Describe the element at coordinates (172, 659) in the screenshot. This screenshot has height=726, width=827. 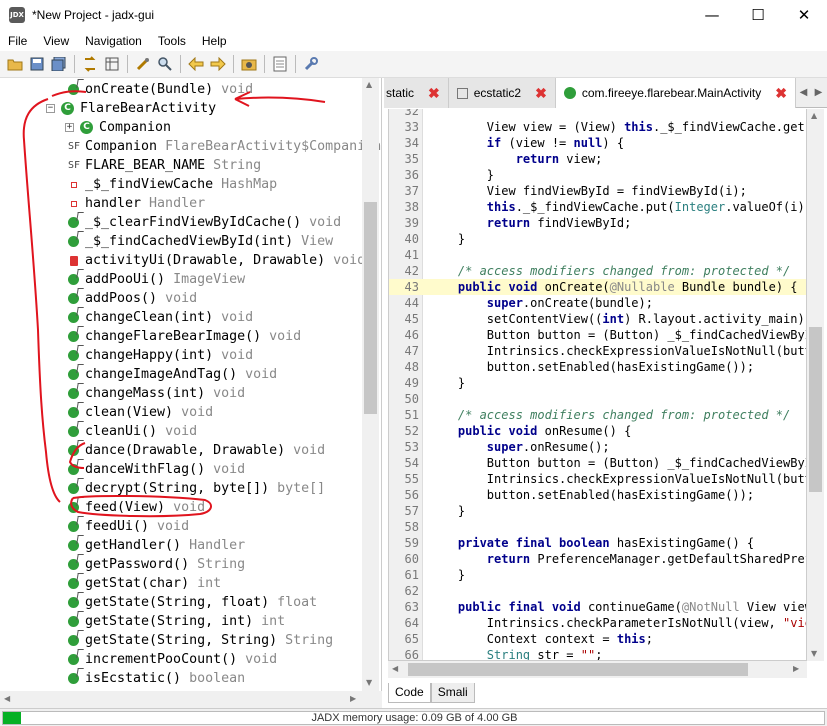
I see `tree-node: incrementPooCount() void` at that location.